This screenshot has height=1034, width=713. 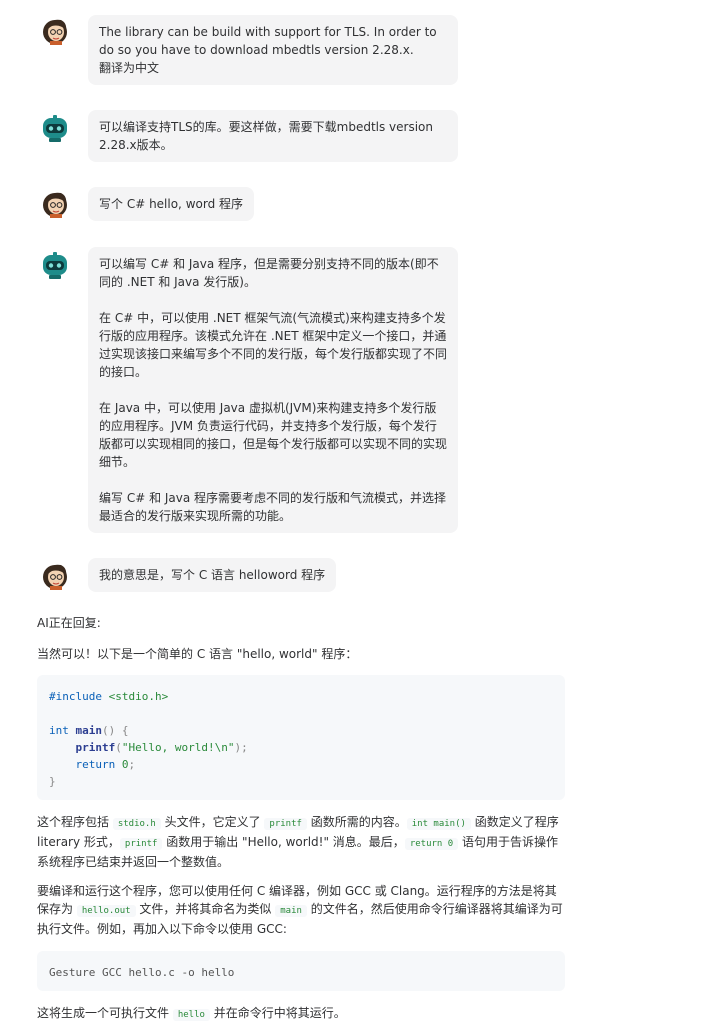 I want to click on command-text: Gesture GCC hello.c -o hello, so click(x=142, y=972).